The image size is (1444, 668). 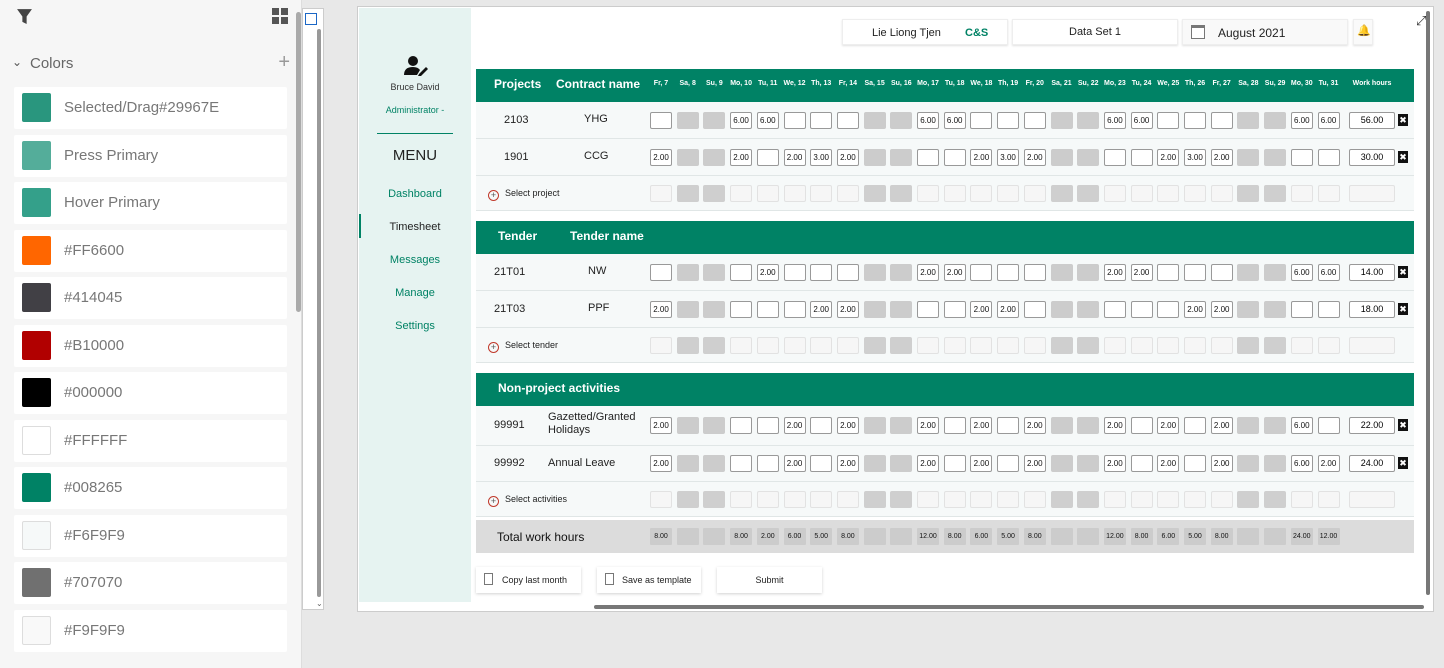 I want to click on panel-scrollbar, so click(x=298, y=162).